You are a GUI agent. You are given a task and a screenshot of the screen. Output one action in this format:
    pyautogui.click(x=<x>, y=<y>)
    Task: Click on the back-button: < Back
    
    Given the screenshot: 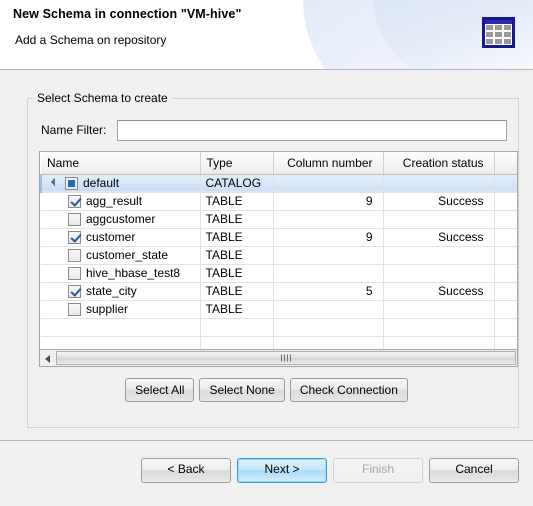 What is the action you would take?
    pyautogui.click(x=186, y=470)
    